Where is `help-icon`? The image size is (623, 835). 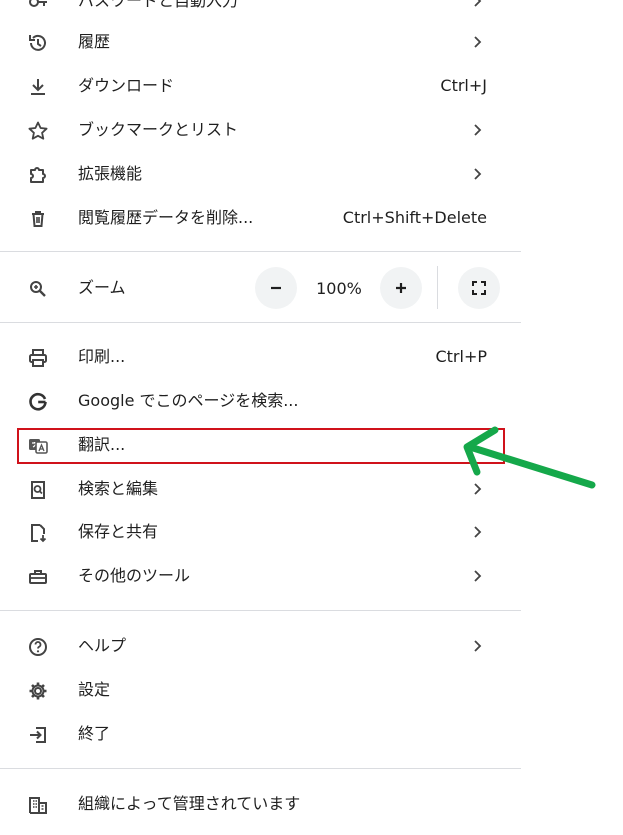
help-icon is located at coordinates (38, 647).